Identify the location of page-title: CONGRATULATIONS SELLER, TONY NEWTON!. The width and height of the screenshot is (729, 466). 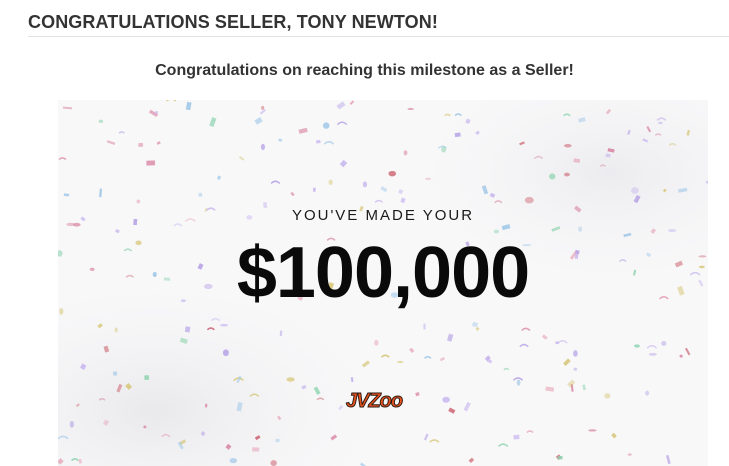
(233, 22).